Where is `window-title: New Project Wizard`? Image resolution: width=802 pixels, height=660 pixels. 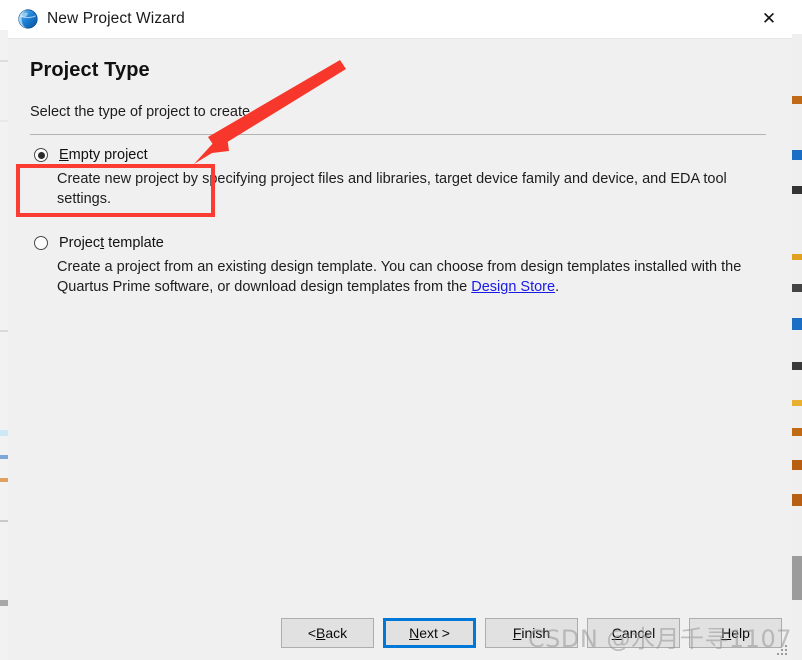 window-title: New Project Wizard is located at coordinates (116, 18).